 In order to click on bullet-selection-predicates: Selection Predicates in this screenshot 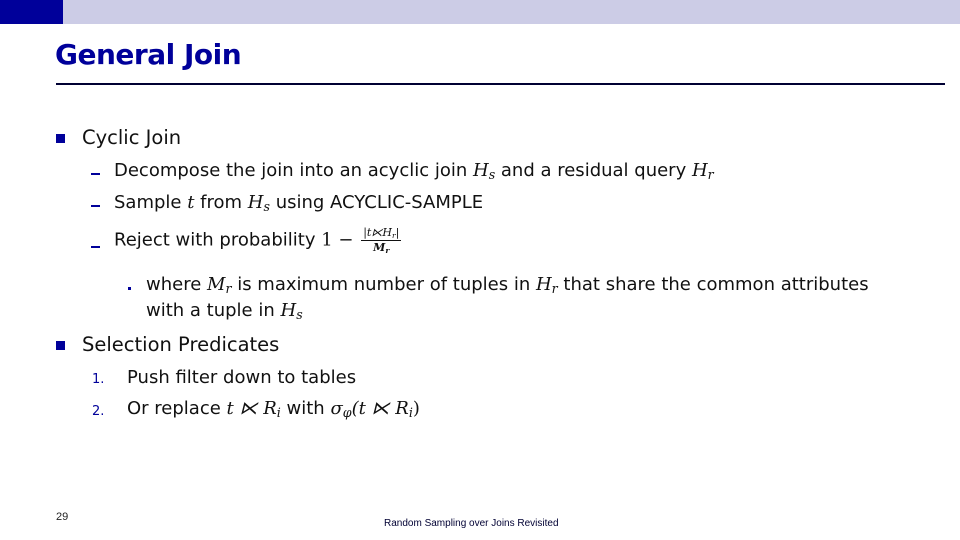, I will do `click(181, 344)`.